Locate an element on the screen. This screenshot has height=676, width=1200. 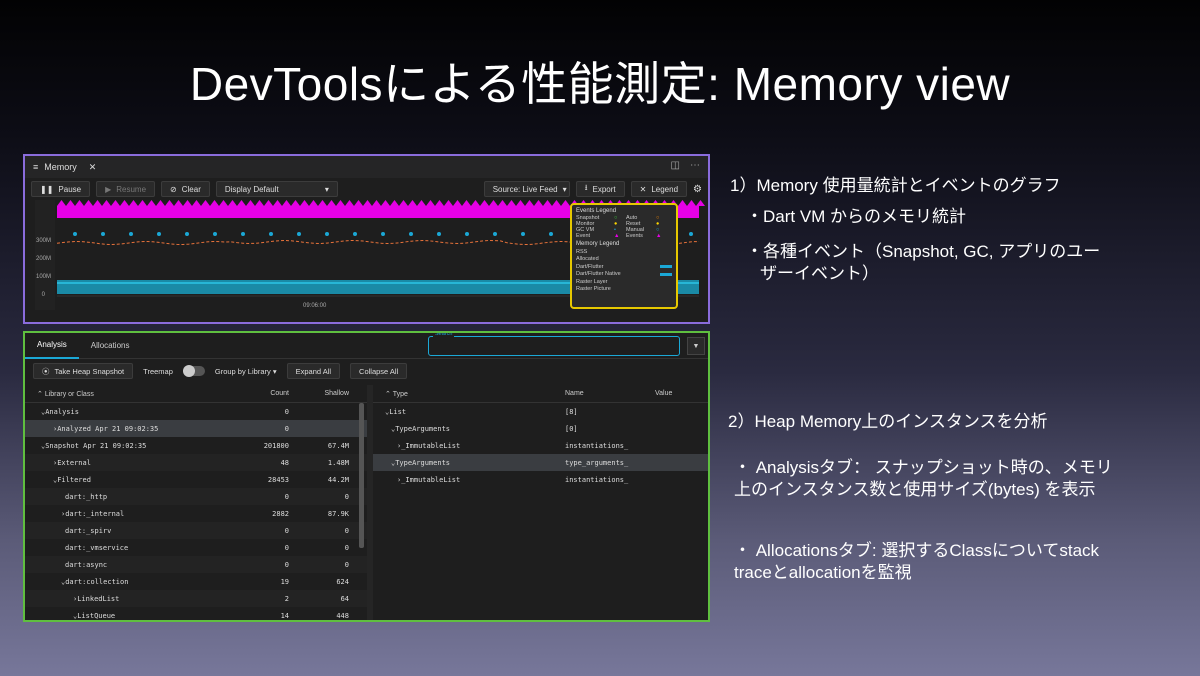
memory-tab: ≡ Memory ✕ is located at coordinates (64, 167).